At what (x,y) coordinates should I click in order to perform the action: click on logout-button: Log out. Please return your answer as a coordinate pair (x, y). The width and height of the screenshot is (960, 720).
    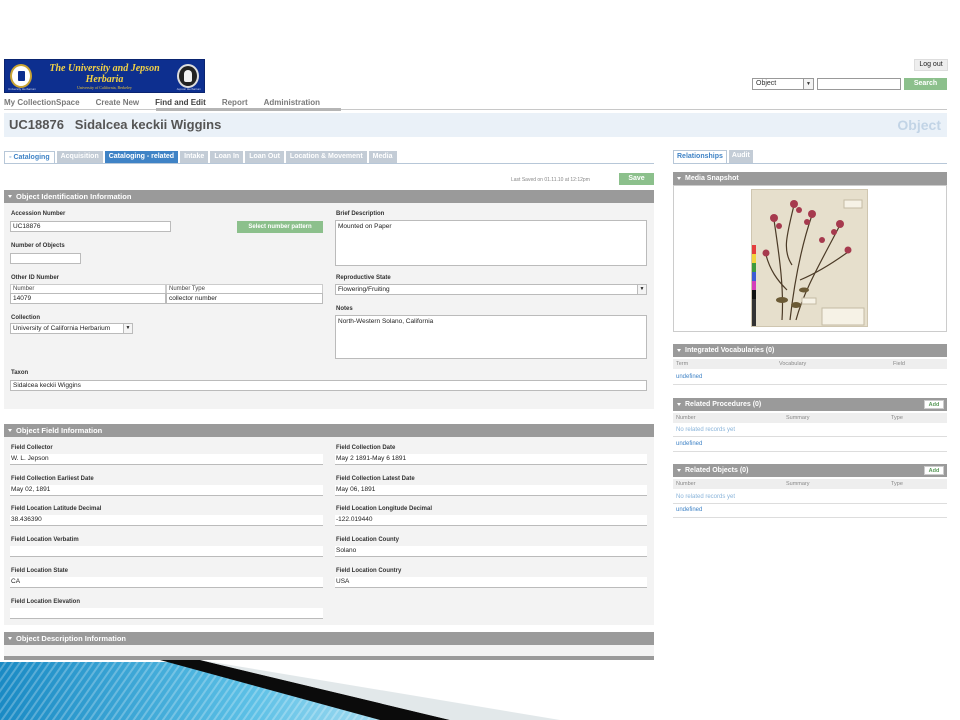
    Looking at the image, I should click on (931, 65).